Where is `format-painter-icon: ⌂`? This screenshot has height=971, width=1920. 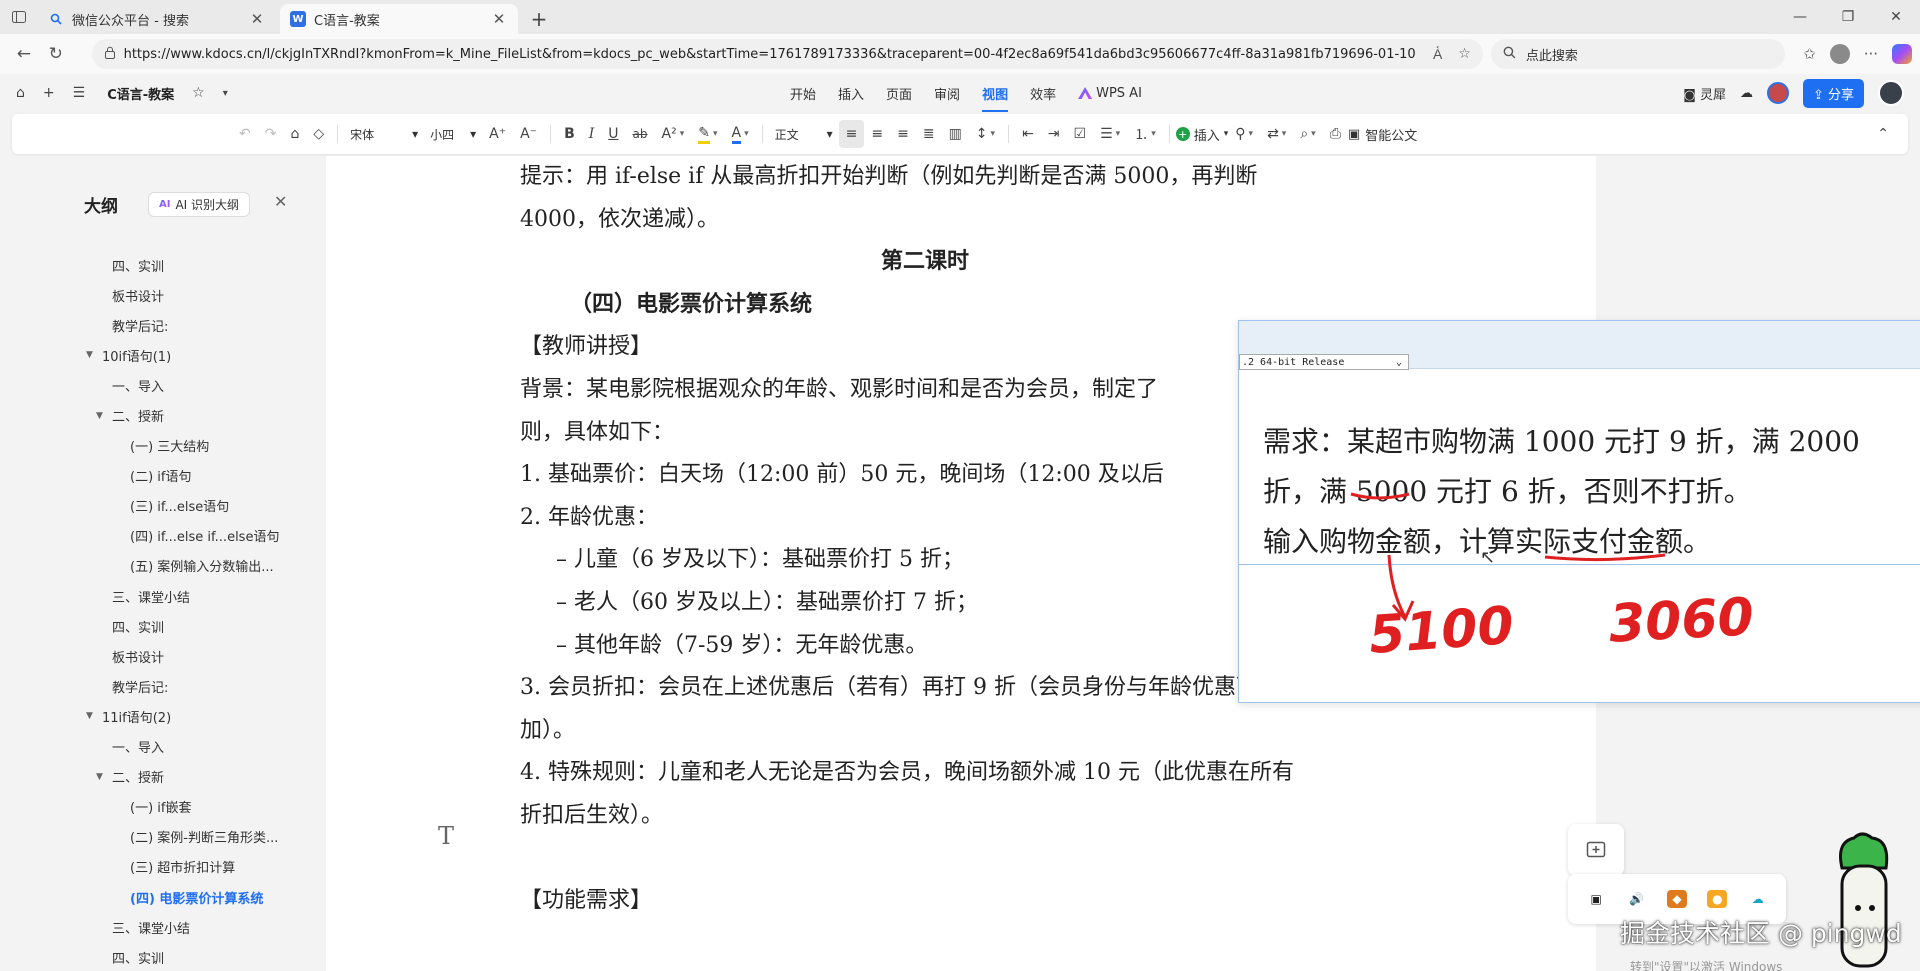
format-painter-icon: ⌂ is located at coordinates (294, 134).